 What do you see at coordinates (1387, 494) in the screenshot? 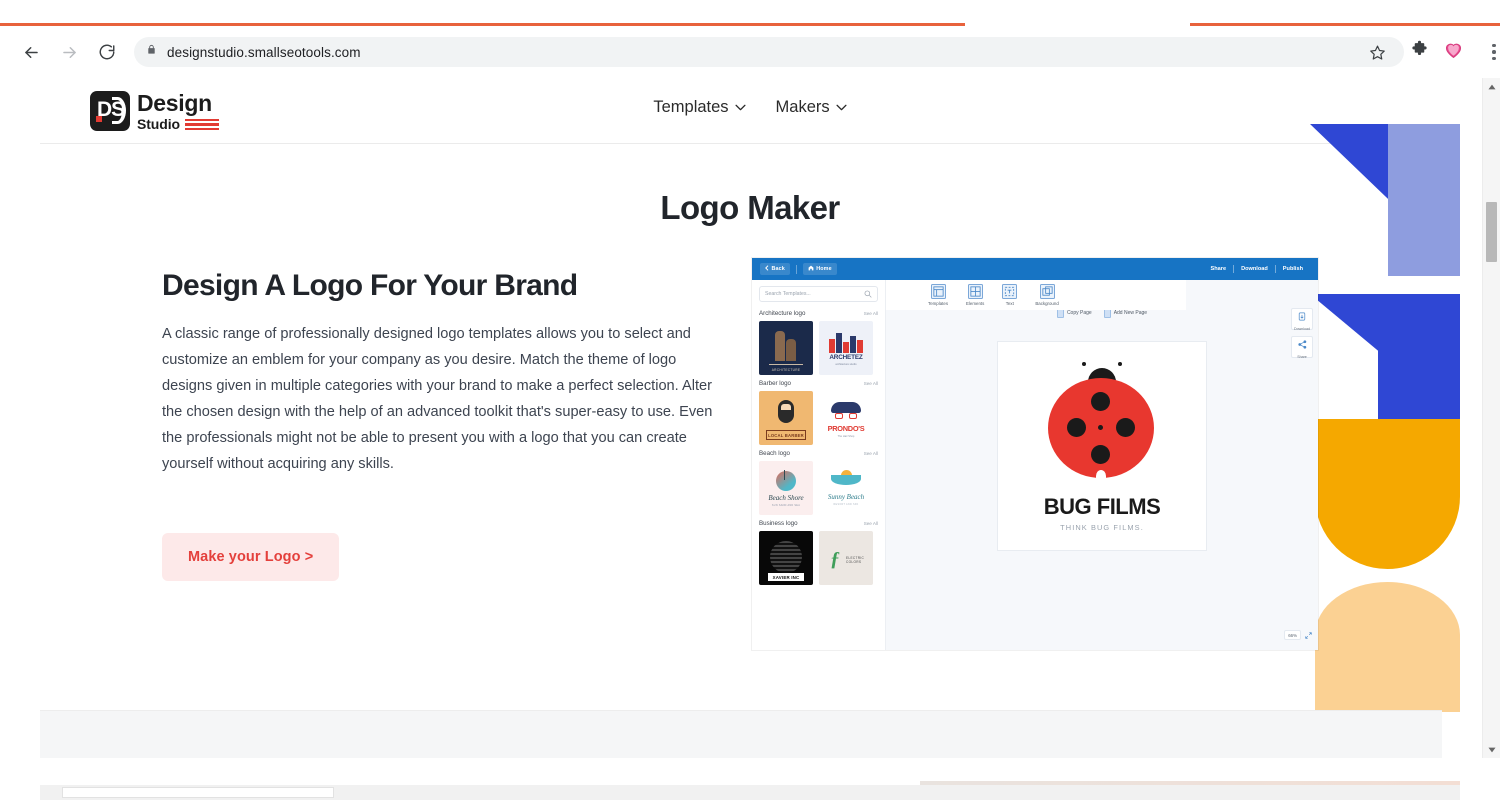
I see `orange-half-circle-shape` at bounding box center [1387, 494].